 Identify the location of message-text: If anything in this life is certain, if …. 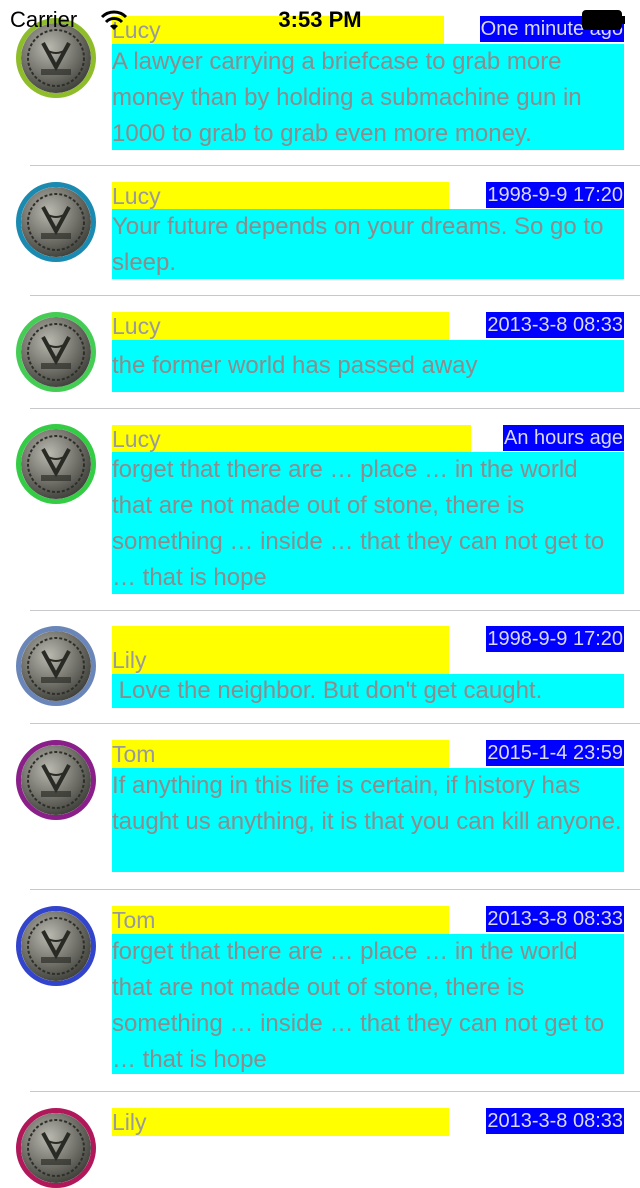
(368, 820).